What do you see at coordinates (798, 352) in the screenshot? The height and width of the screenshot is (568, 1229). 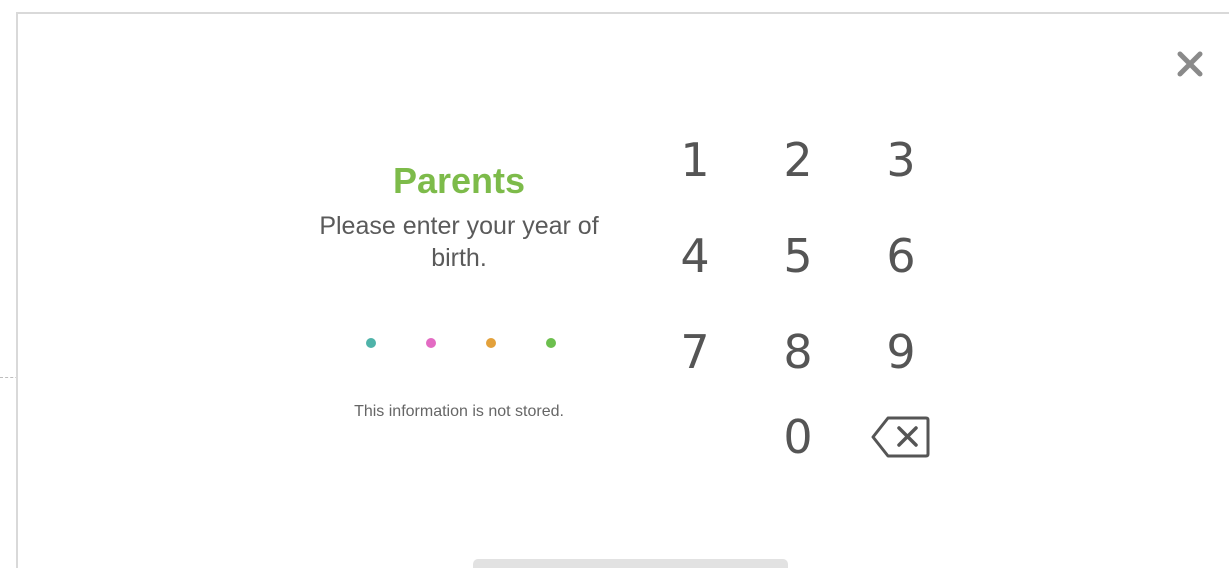 I see `key-8: 8` at bounding box center [798, 352].